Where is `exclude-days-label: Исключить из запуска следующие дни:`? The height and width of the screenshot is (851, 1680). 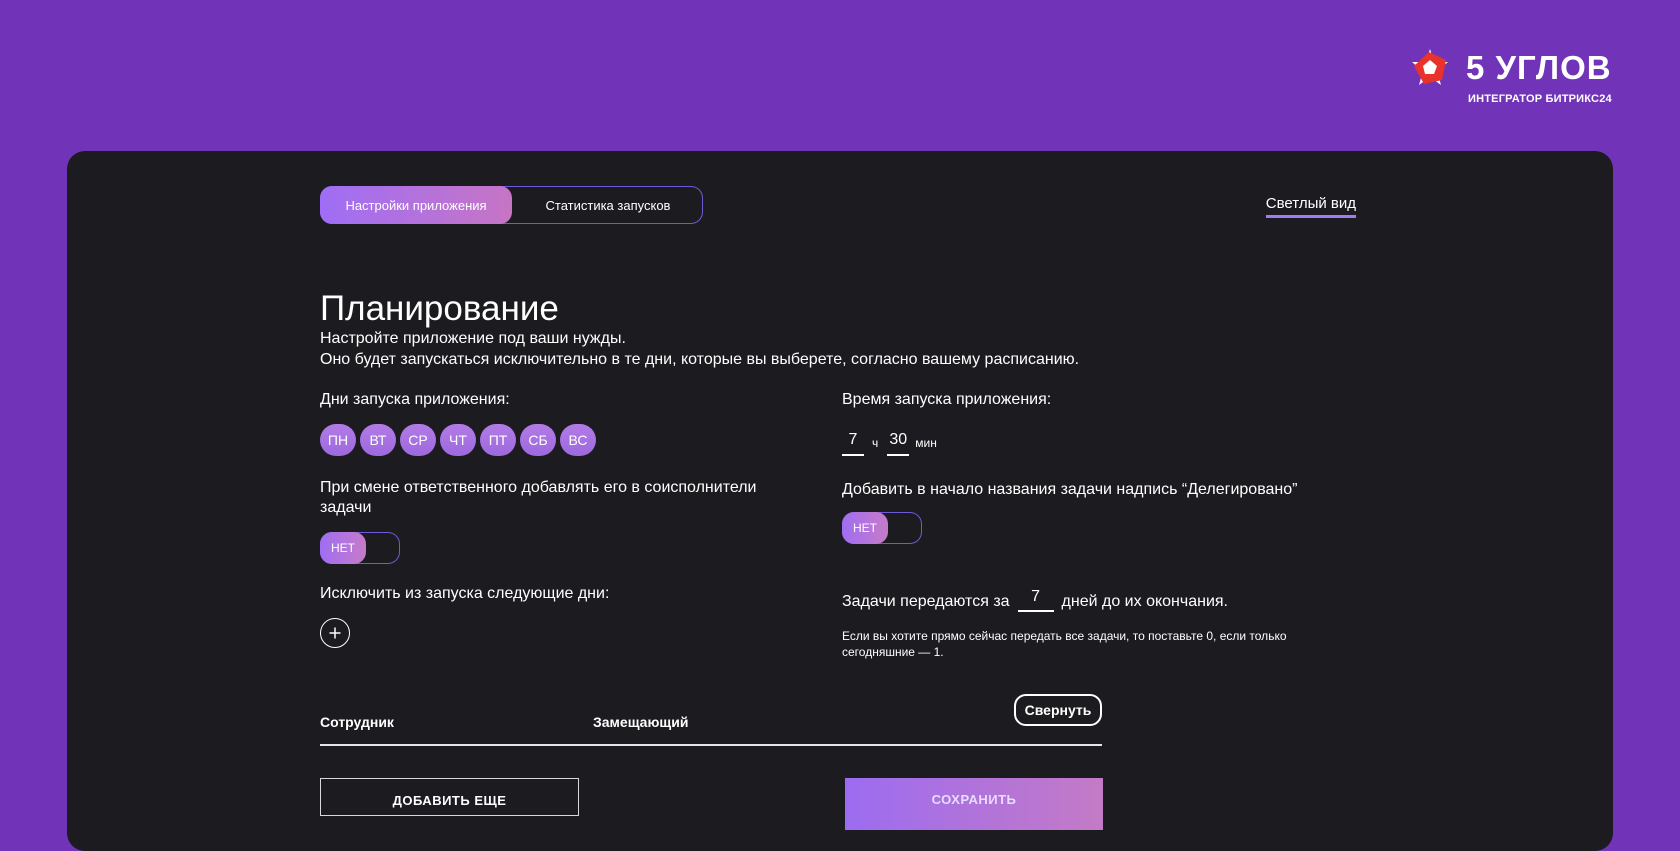 exclude-days-label: Исключить из запуска следующие дни: is located at coordinates (465, 593).